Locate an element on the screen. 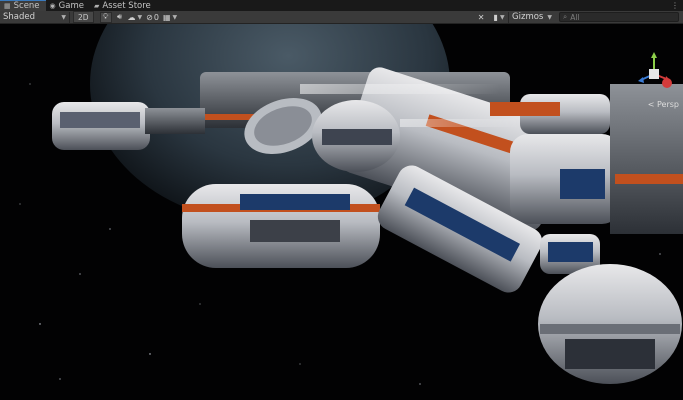 The height and width of the screenshot is (400, 683). light-bulb-icon: 💡︎ is located at coordinates (105, 16).